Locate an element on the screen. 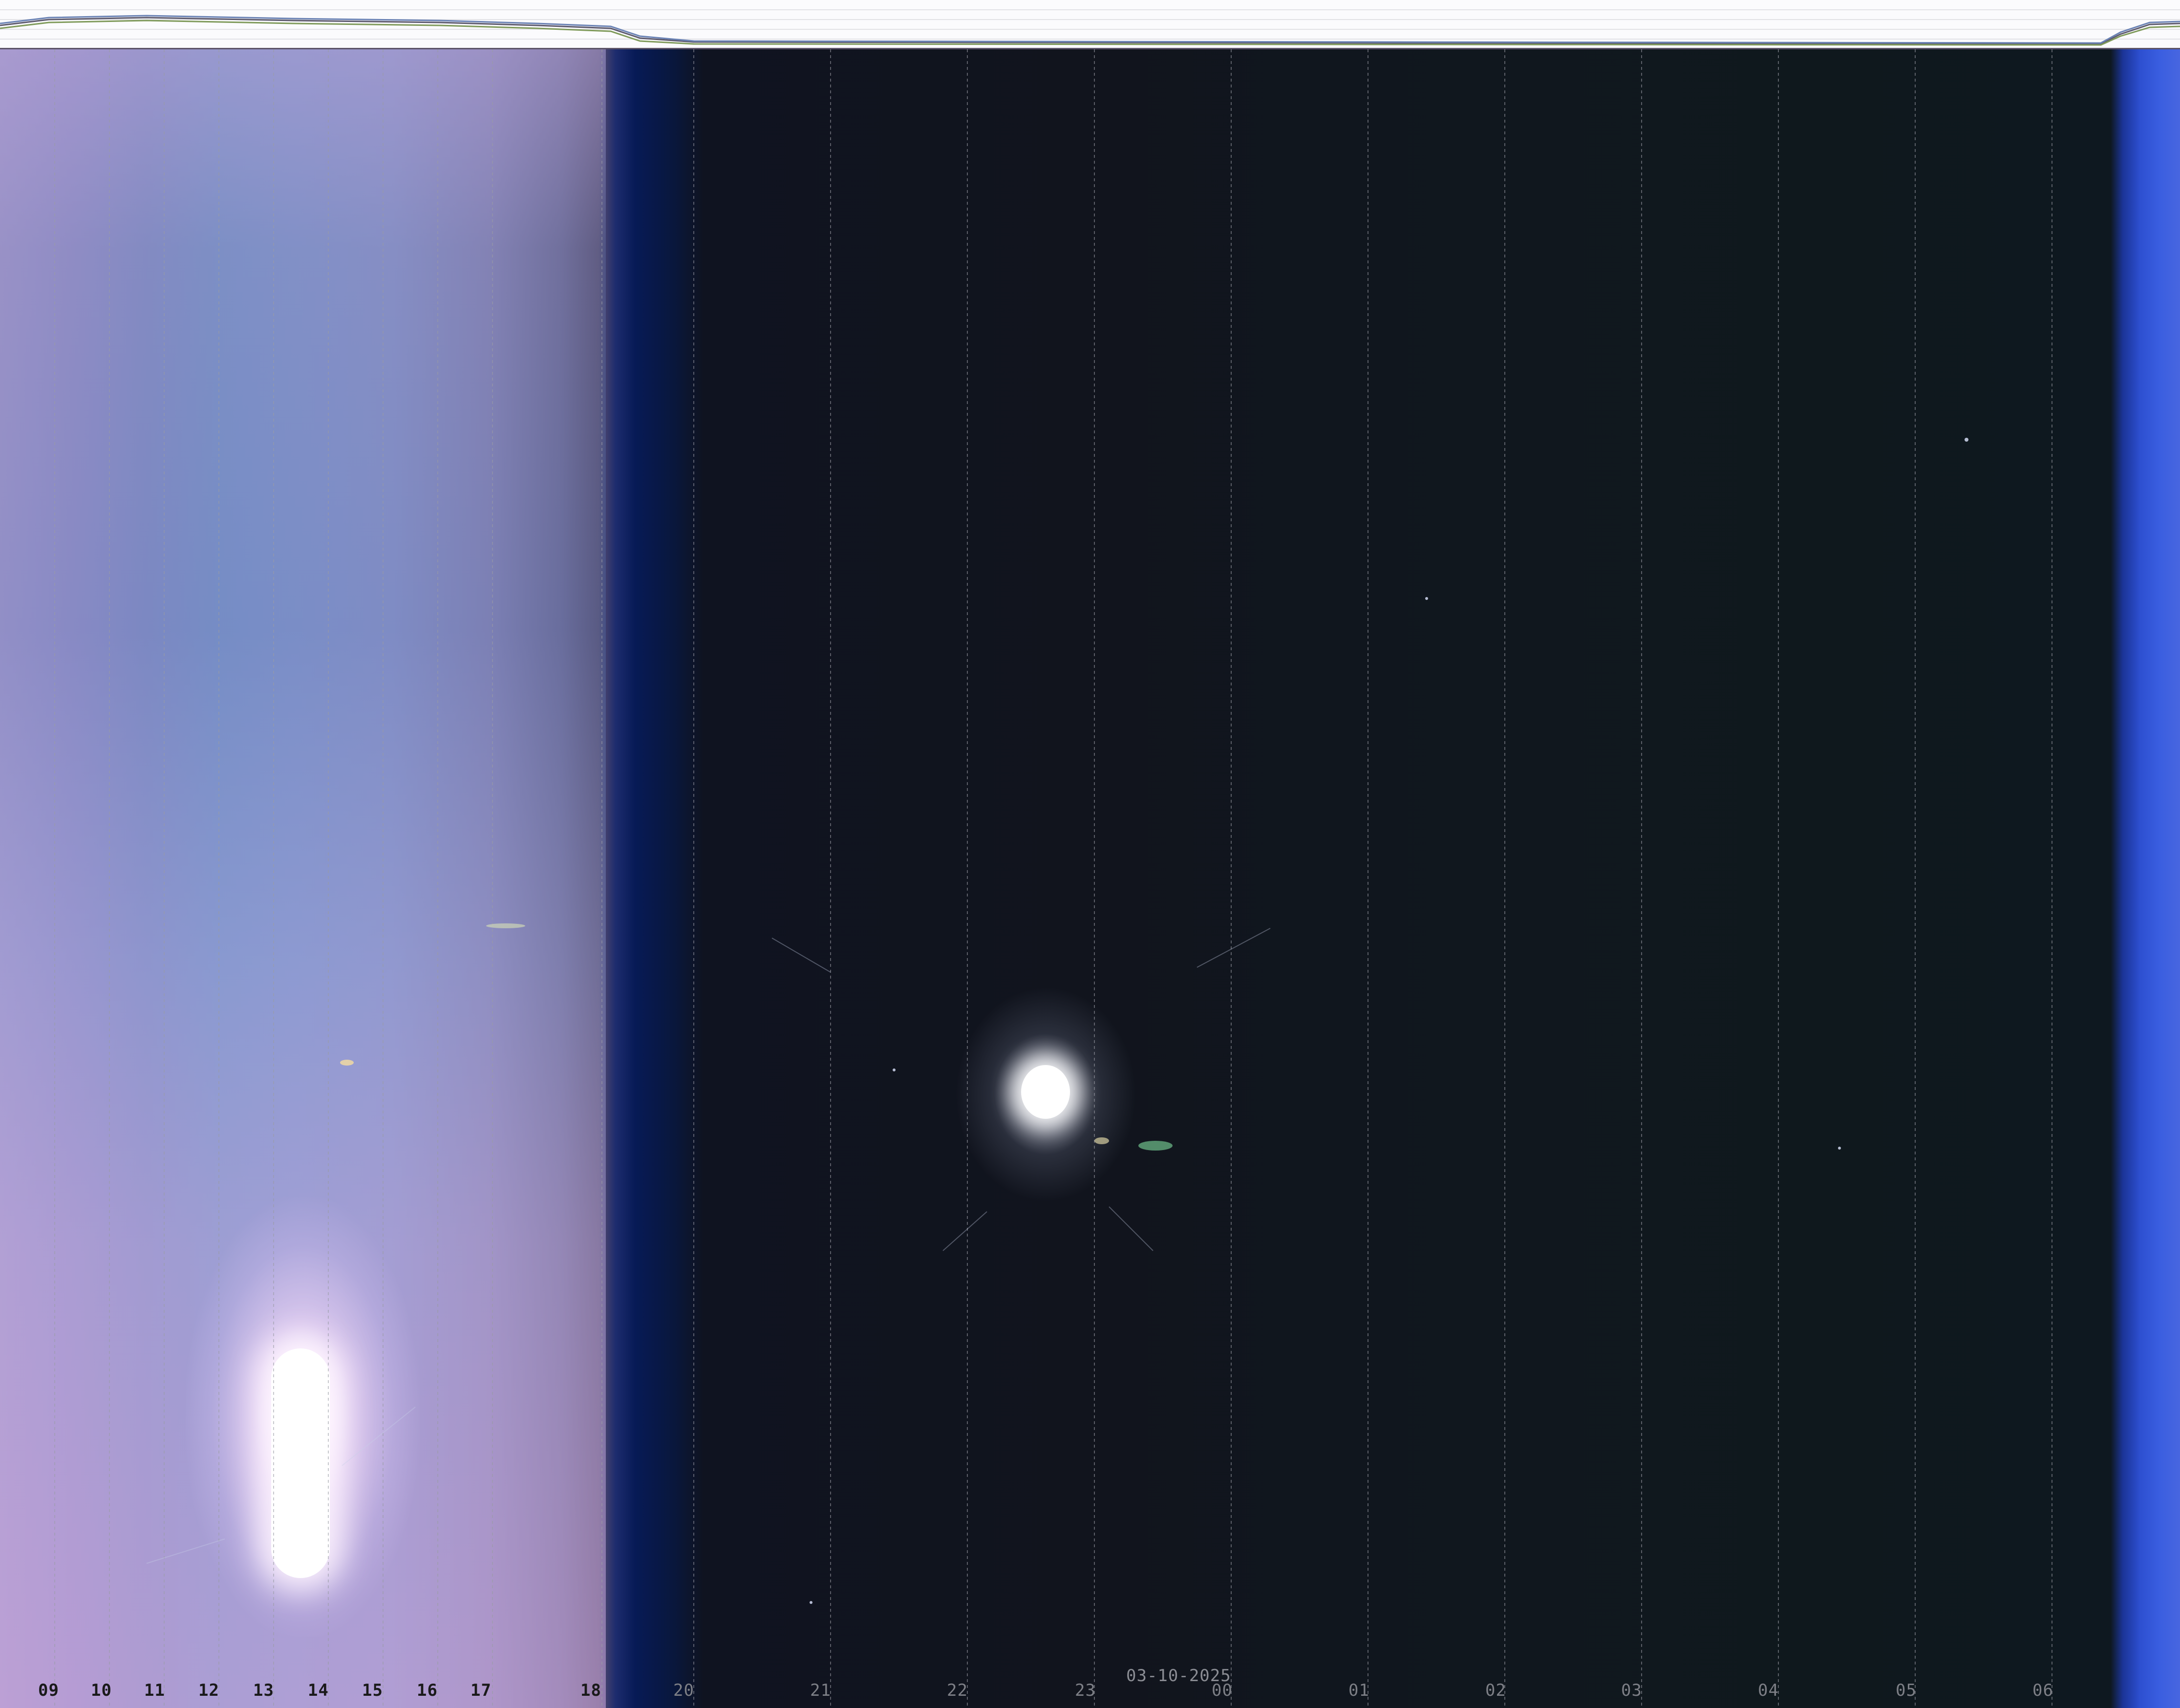  hour-label-20: 20 is located at coordinates (683, 1690).